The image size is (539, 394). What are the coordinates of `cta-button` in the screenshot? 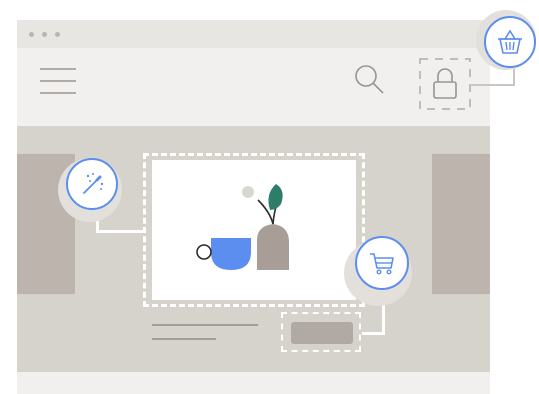 It's located at (322, 333).